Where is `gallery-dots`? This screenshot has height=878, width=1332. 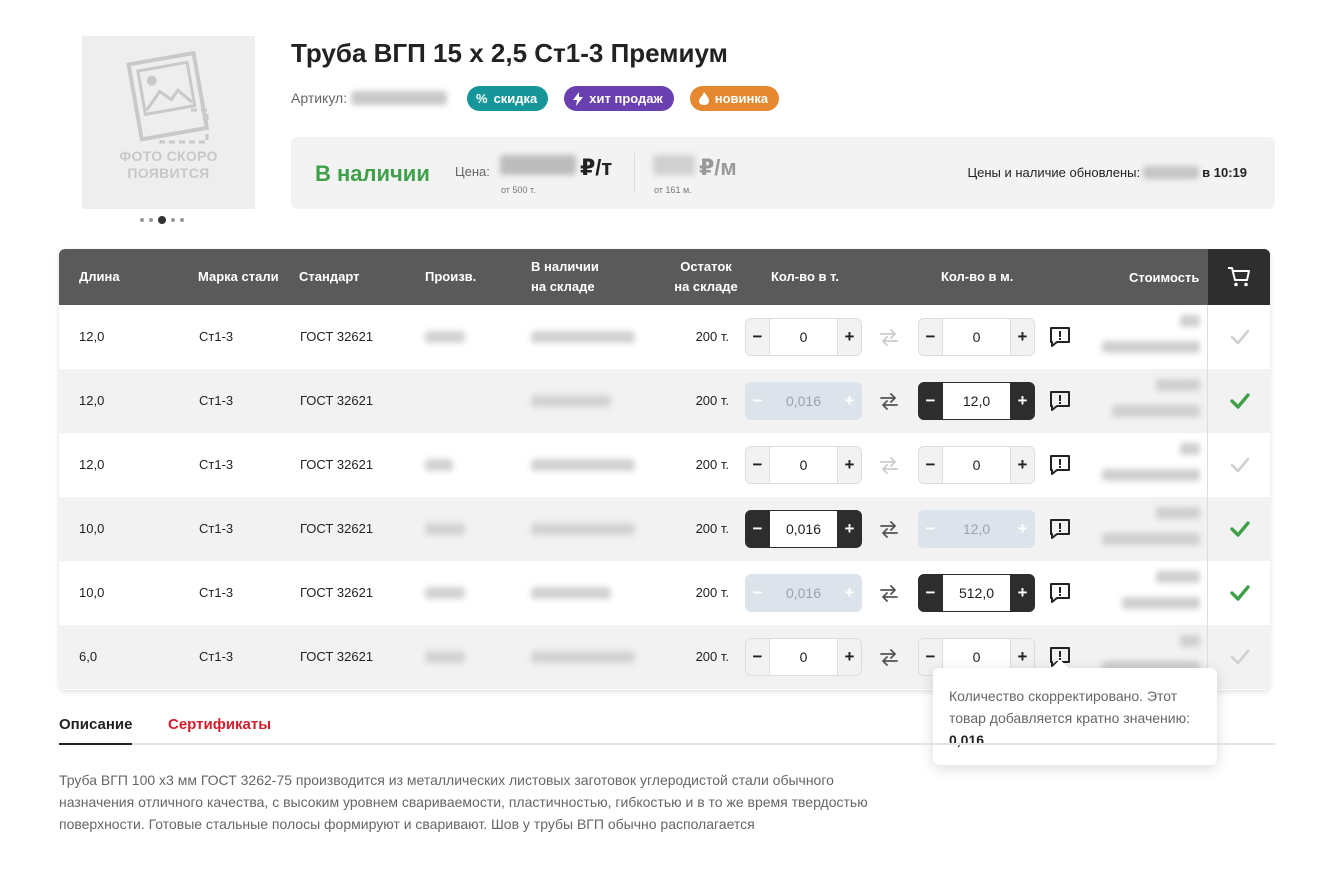
gallery-dots is located at coordinates (162, 220).